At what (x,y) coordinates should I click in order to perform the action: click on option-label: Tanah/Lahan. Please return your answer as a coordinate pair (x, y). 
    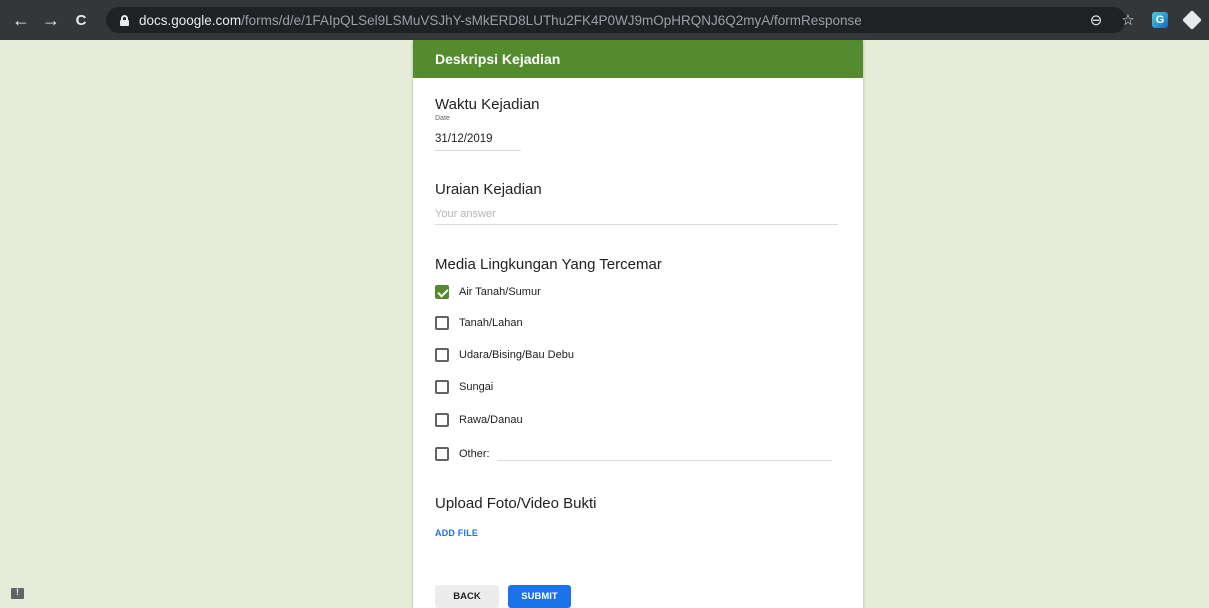
    Looking at the image, I should click on (491, 323).